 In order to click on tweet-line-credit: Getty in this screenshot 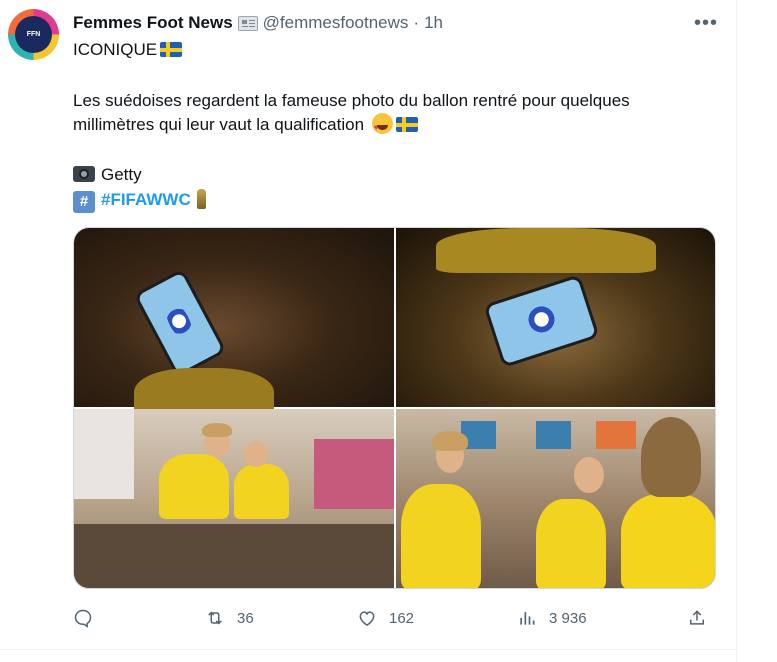, I will do `click(107, 175)`.